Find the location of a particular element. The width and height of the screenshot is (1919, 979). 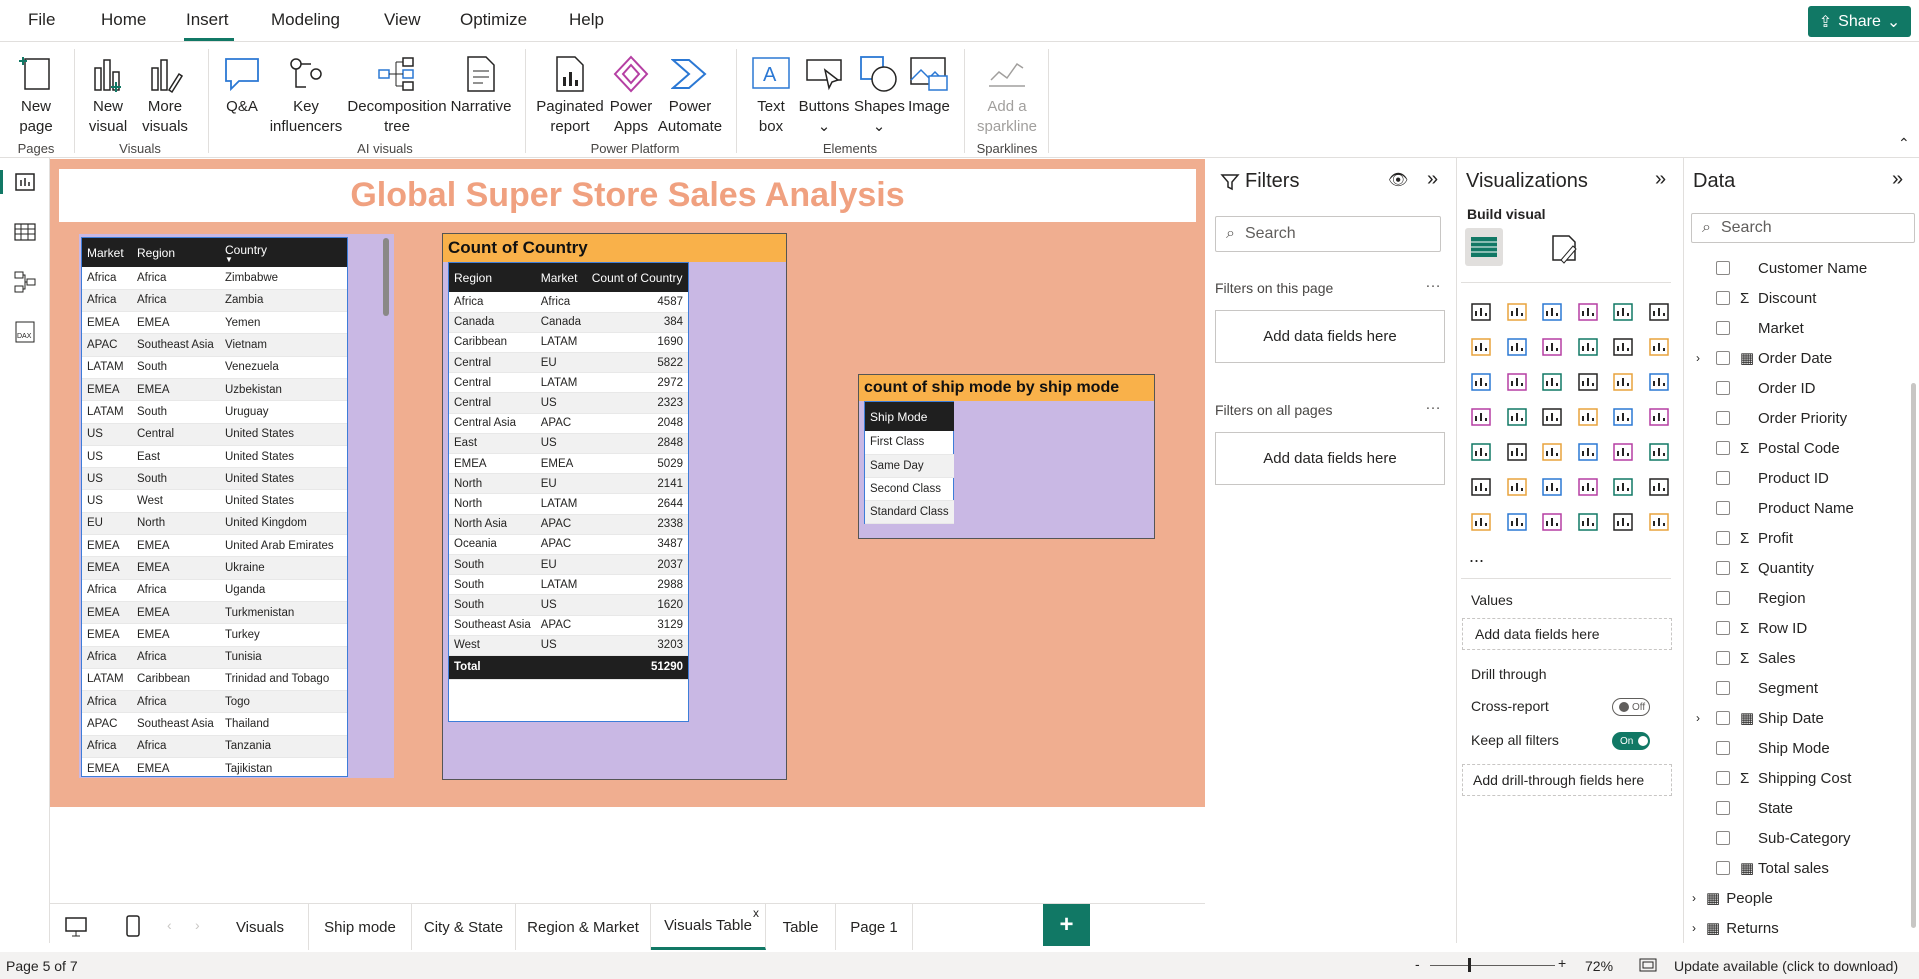

table-row: LATAM South Uruguay is located at coordinates (214, 412).